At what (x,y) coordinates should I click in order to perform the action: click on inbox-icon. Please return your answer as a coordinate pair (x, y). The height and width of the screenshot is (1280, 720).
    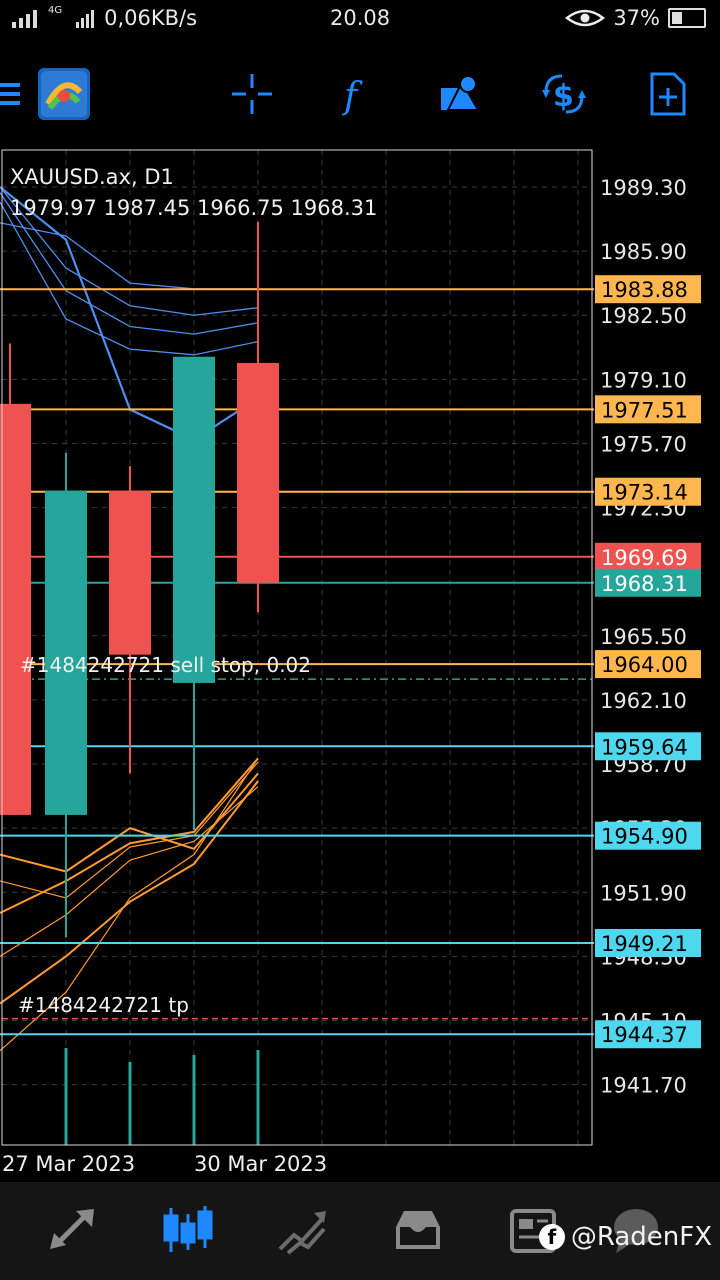
    Looking at the image, I should click on (418, 1230).